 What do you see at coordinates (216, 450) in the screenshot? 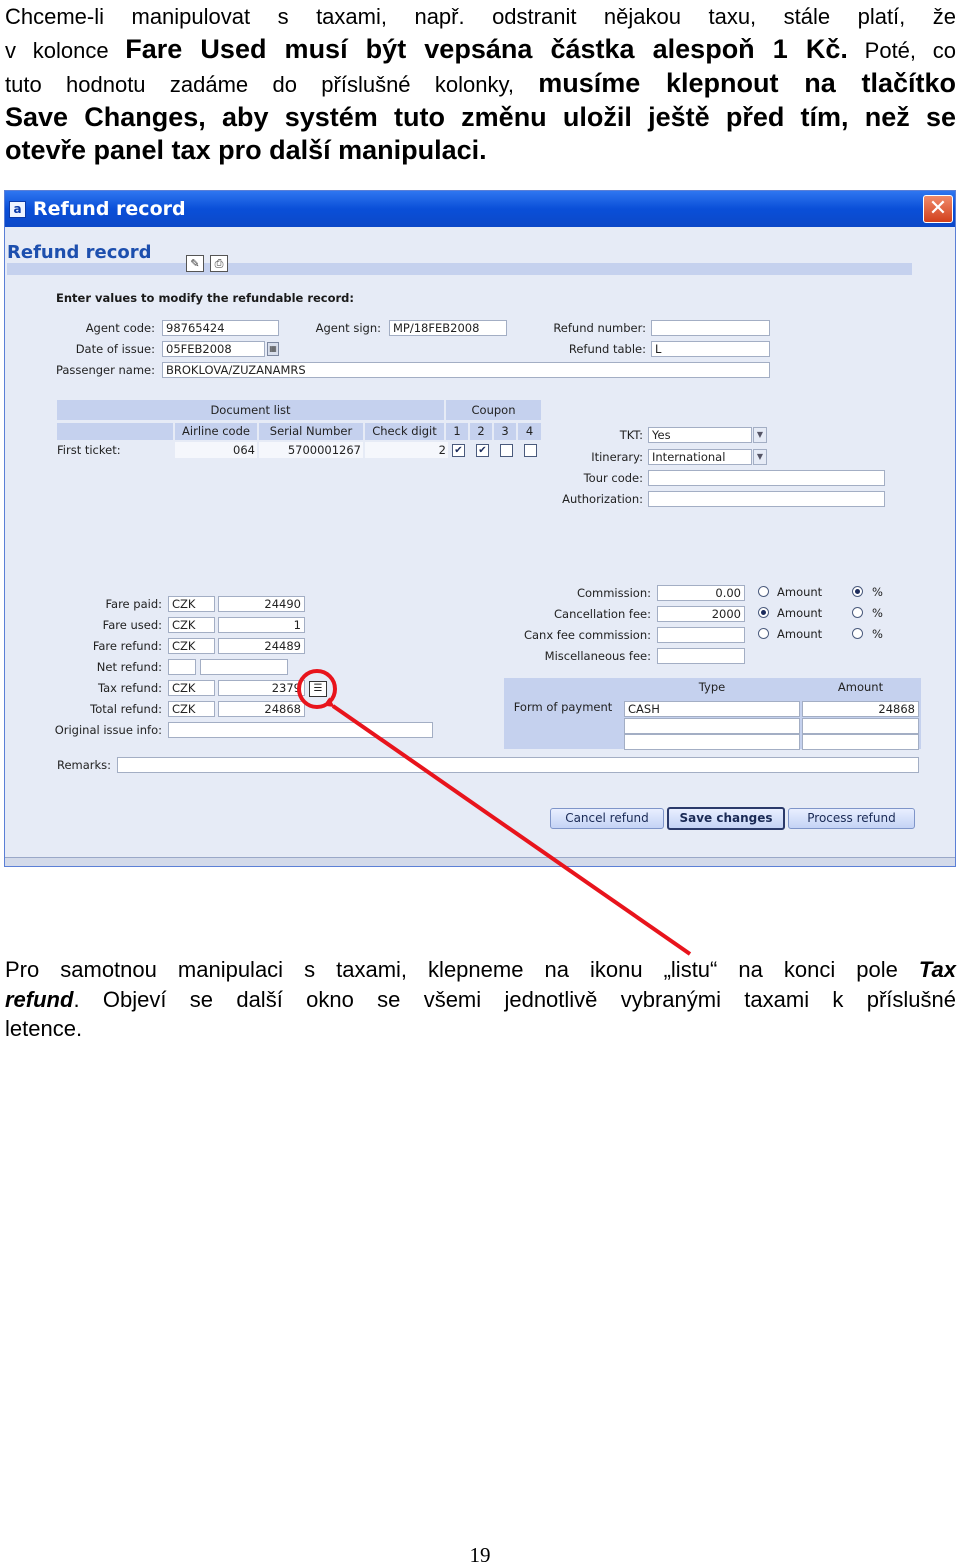
I see `airline-code-cell: 064` at bounding box center [216, 450].